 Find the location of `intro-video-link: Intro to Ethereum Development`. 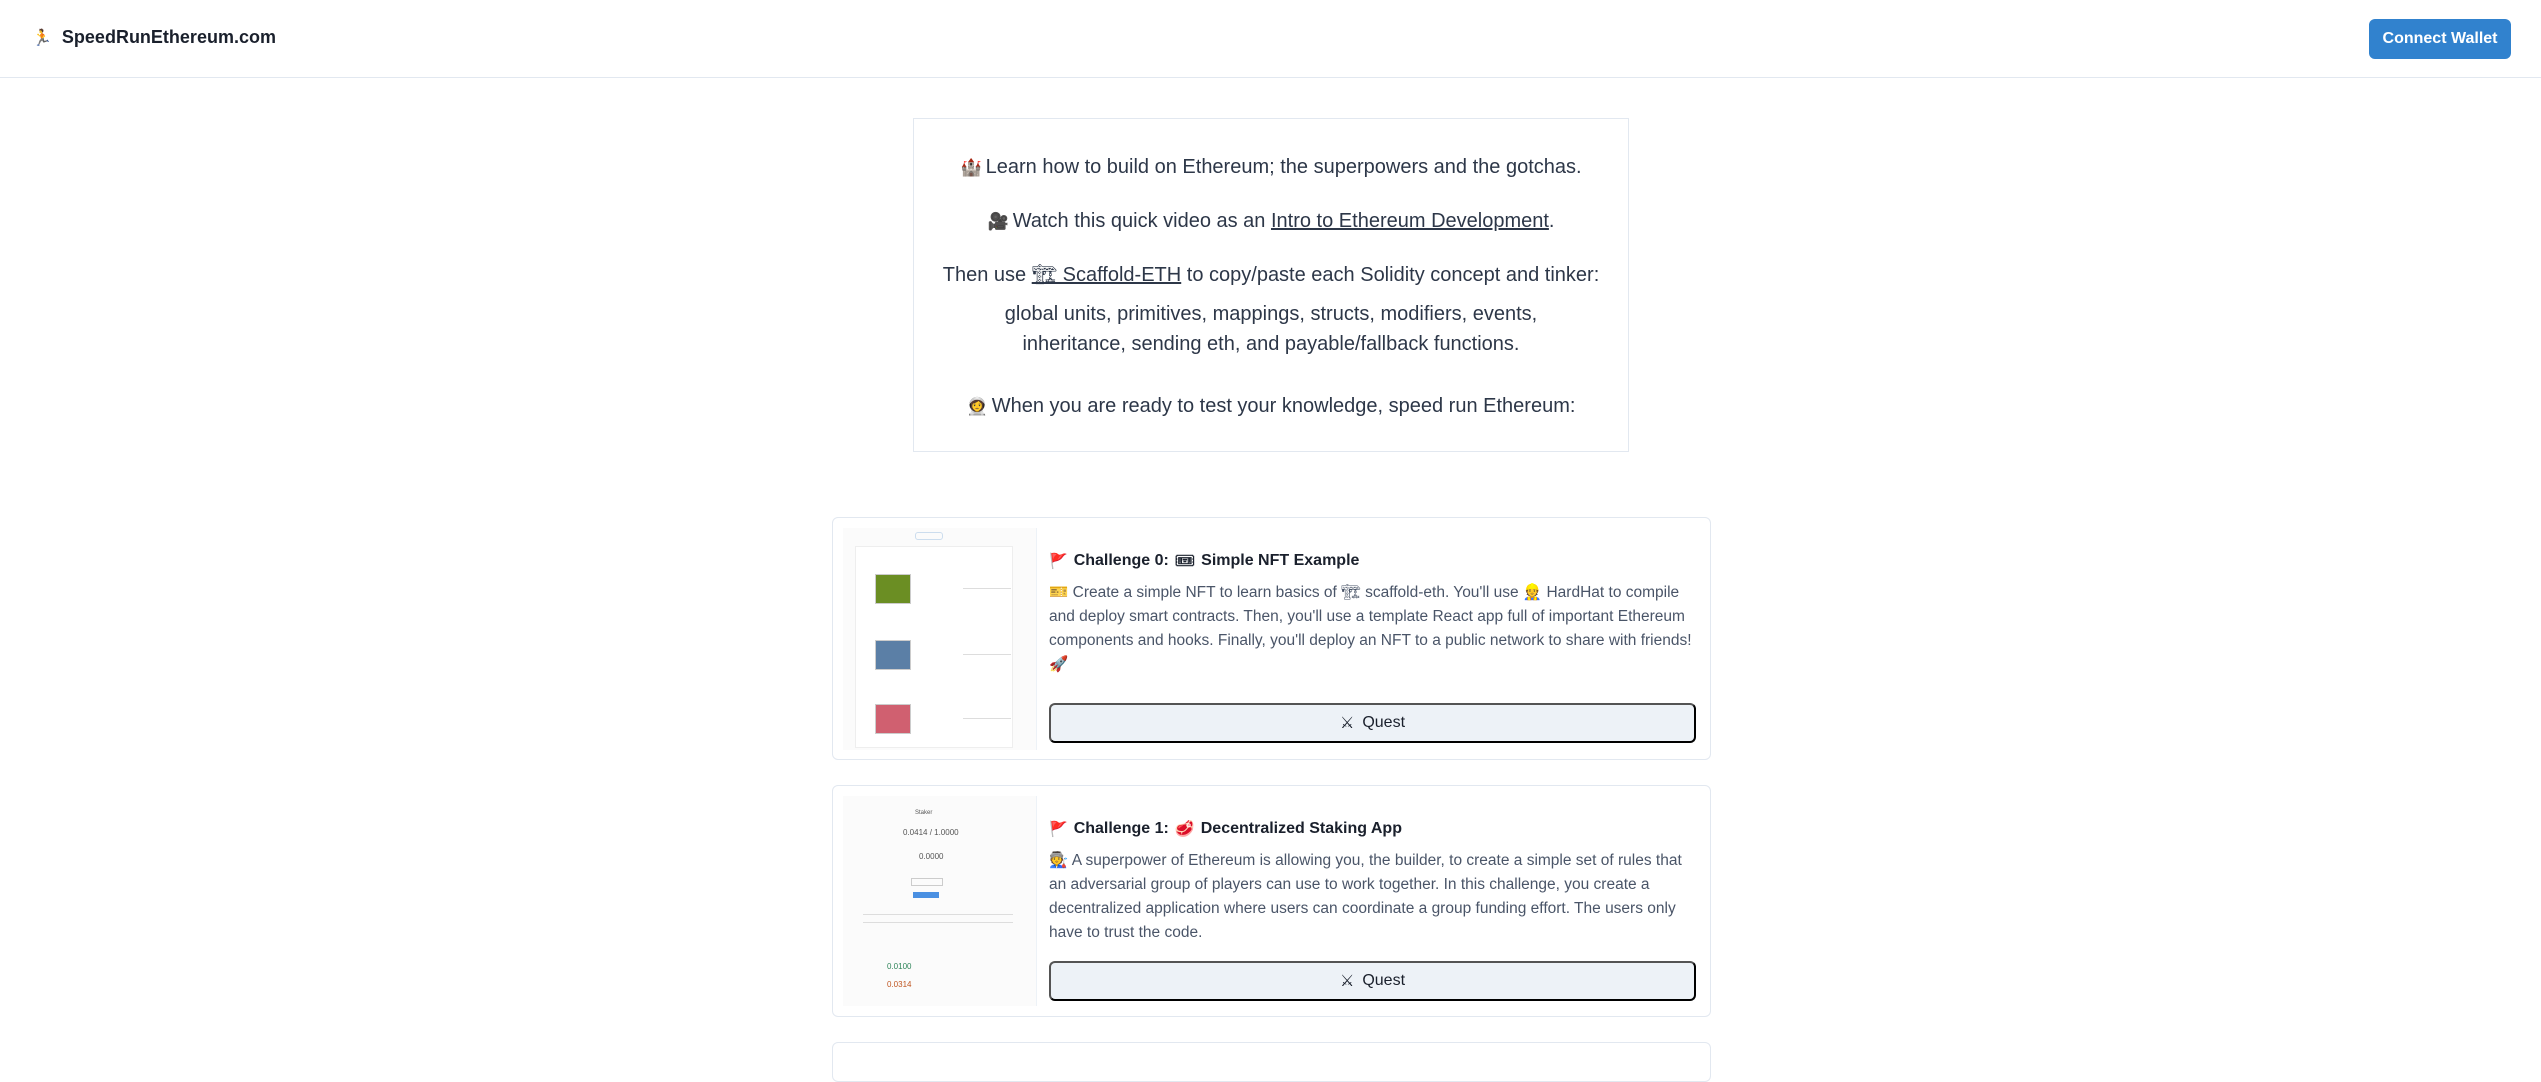

intro-video-link: Intro to Ethereum Development is located at coordinates (1410, 221).